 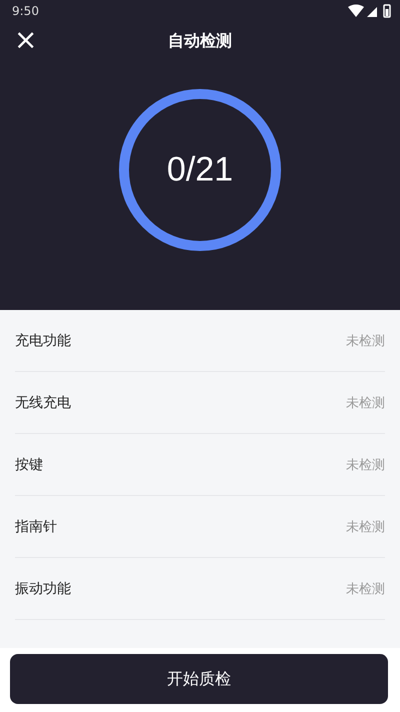 What do you see at coordinates (43, 341) in the screenshot?
I see `item-name: 充电功能` at bounding box center [43, 341].